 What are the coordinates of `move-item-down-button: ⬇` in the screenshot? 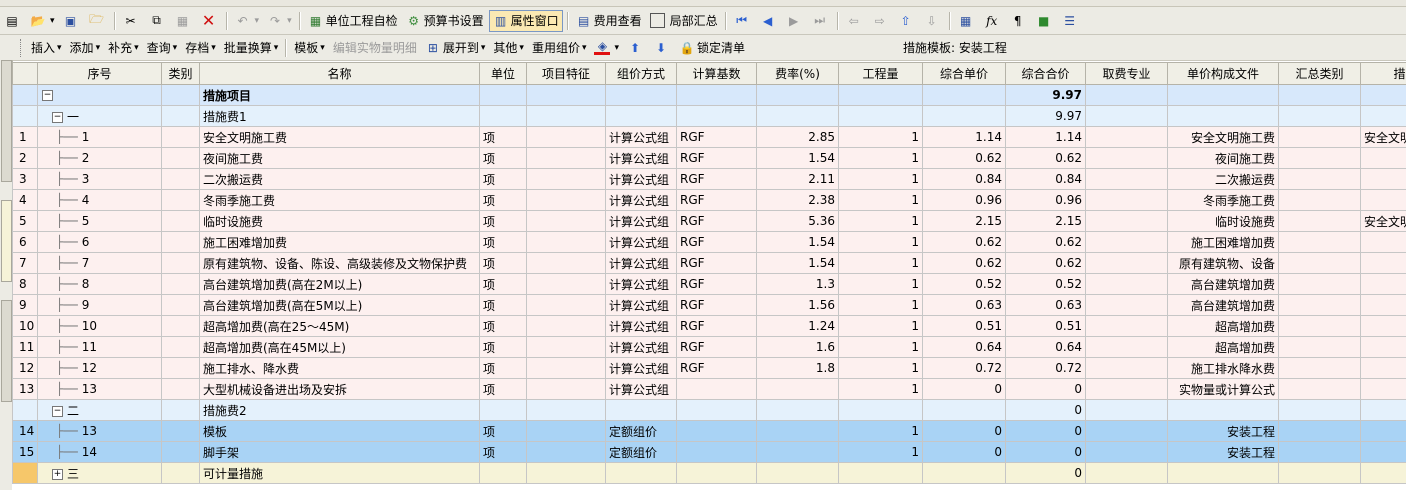 It's located at (662, 48).